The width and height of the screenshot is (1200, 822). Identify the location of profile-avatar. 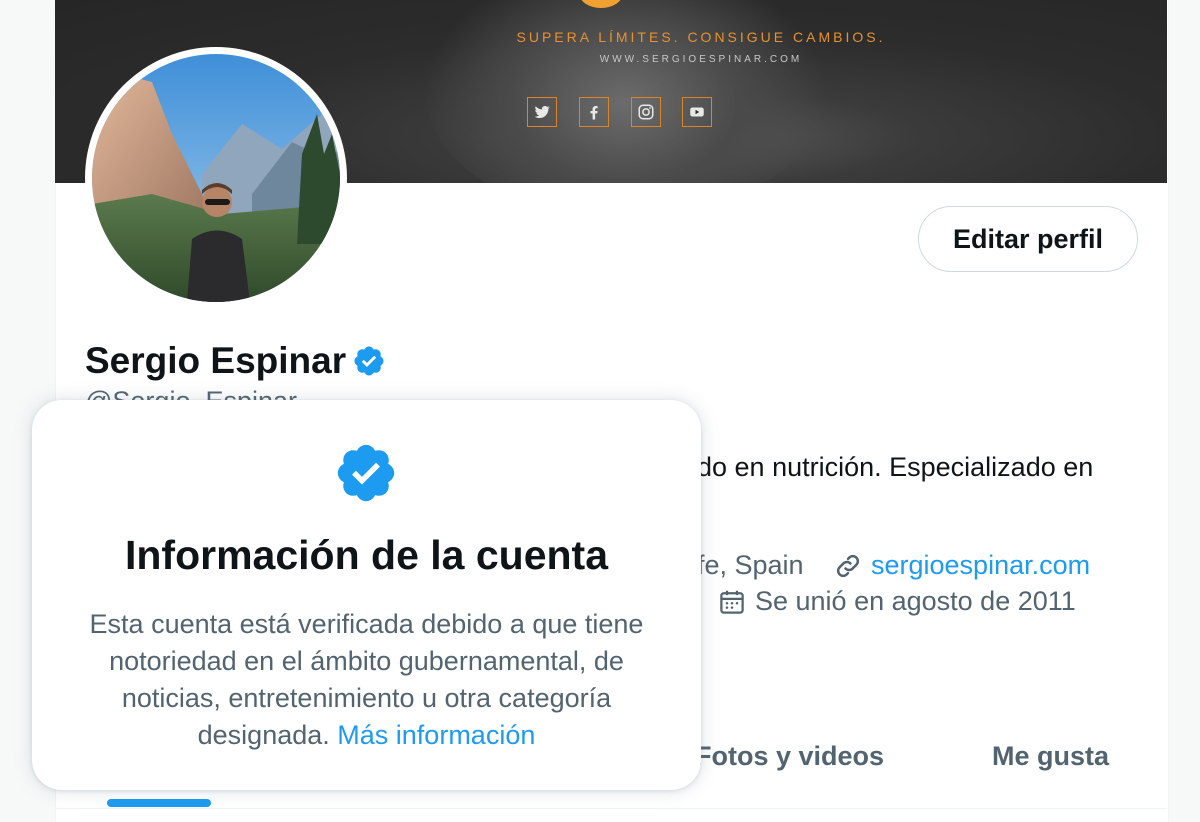
(216, 178).